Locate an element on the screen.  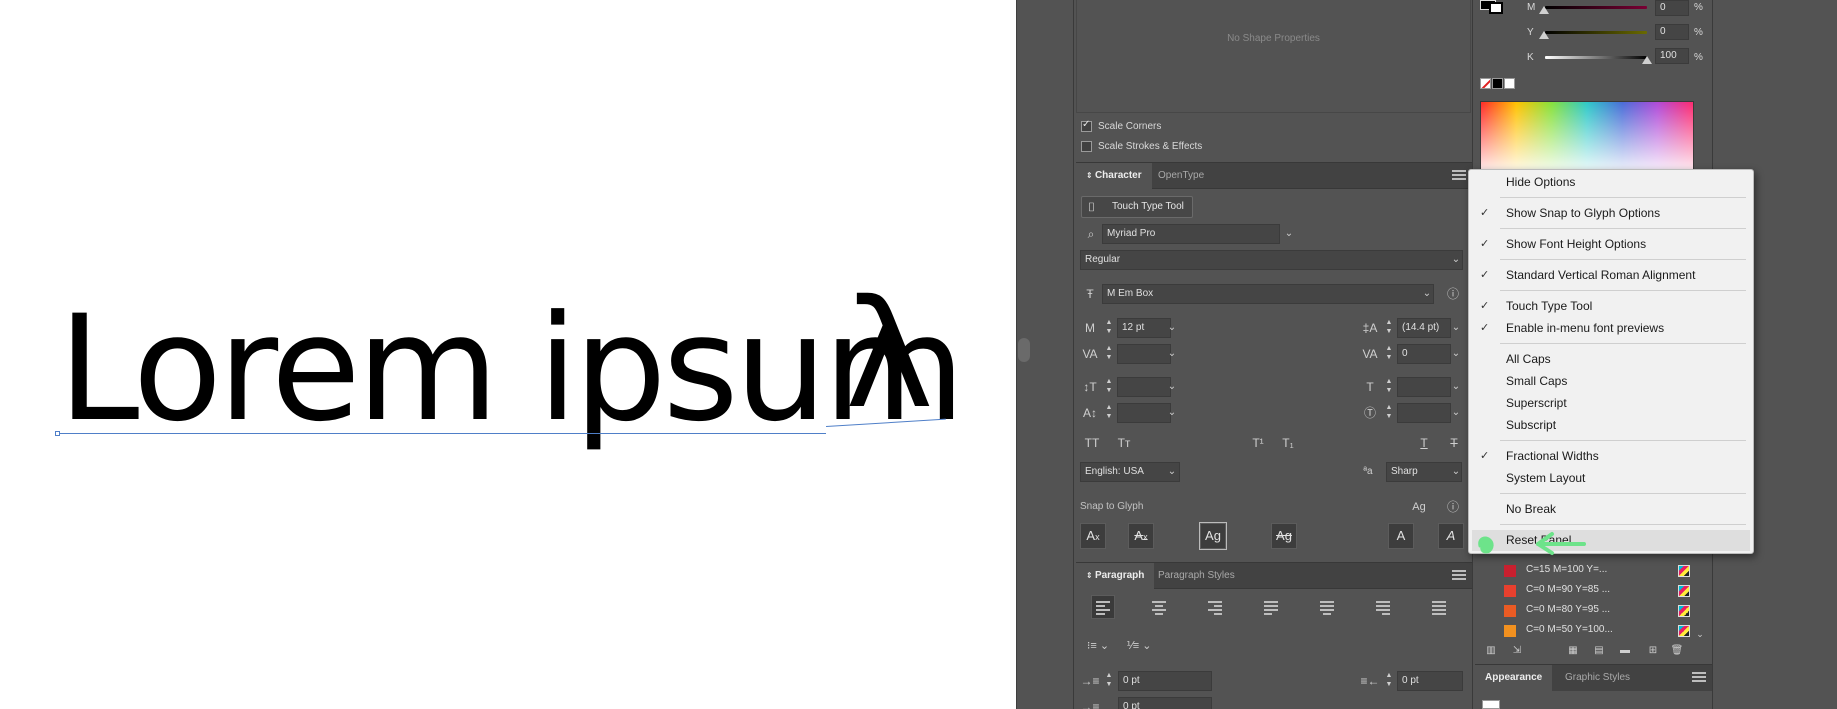
font-style-dropdown-icon: ⌄ is located at coordinates (1456, 260).